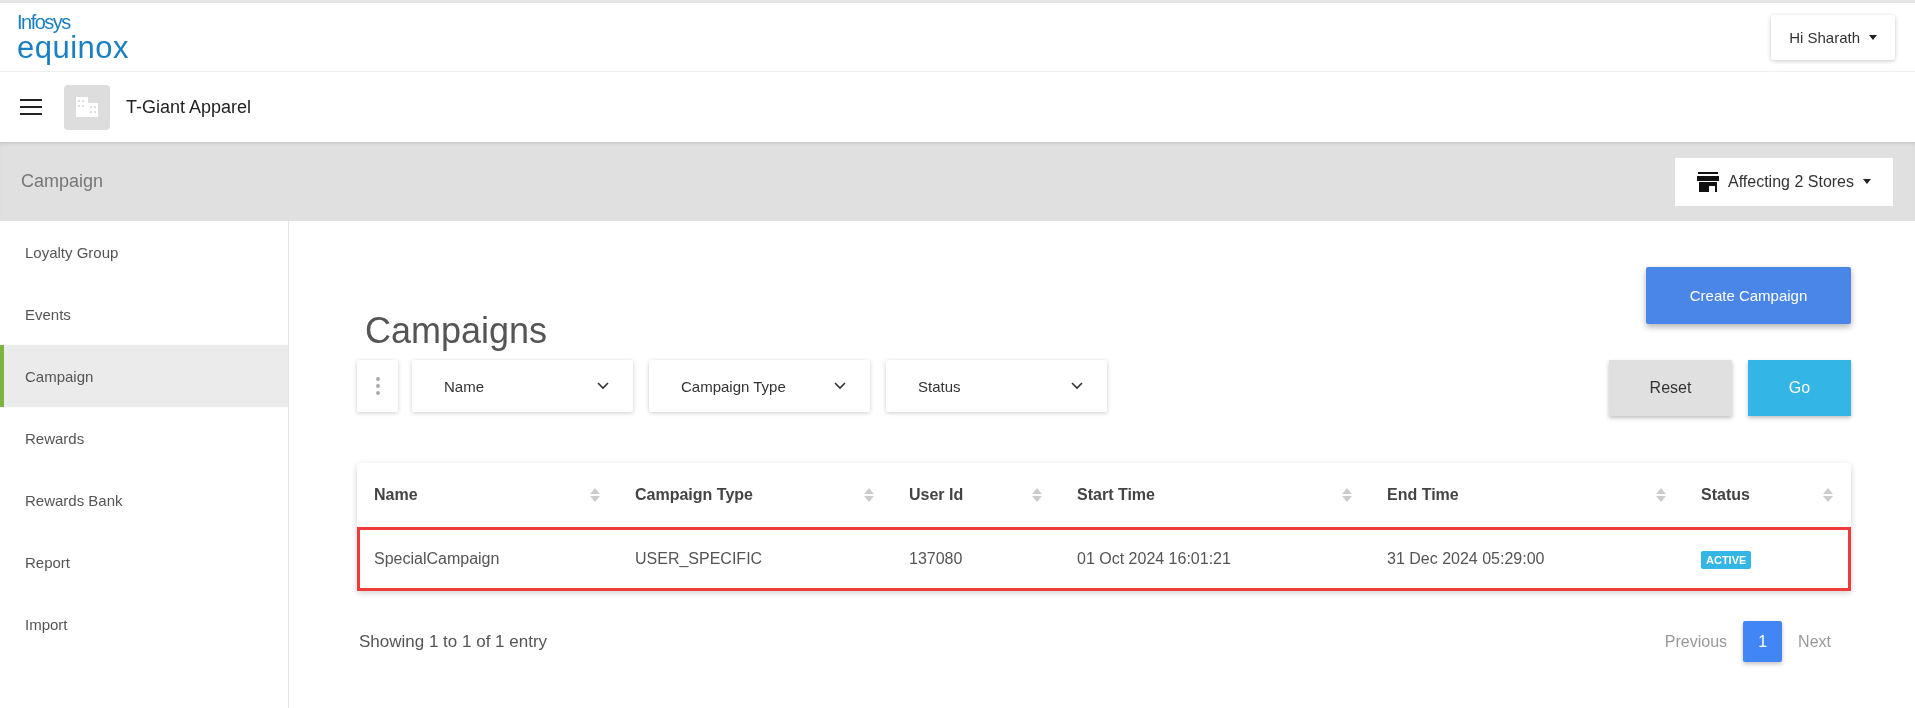  What do you see at coordinates (759, 386) in the screenshot?
I see `filter-dropdown: Campaign Type` at bounding box center [759, 386].